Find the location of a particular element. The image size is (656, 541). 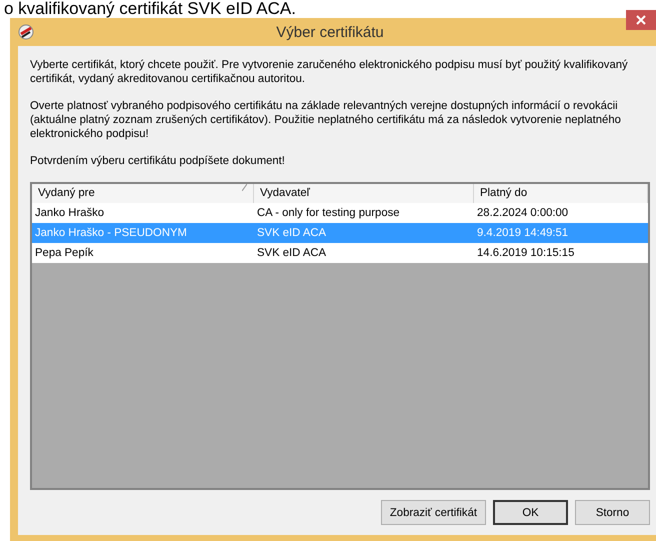

table-cell-text: Pepa Pepík is located at coordinates (64, 253).